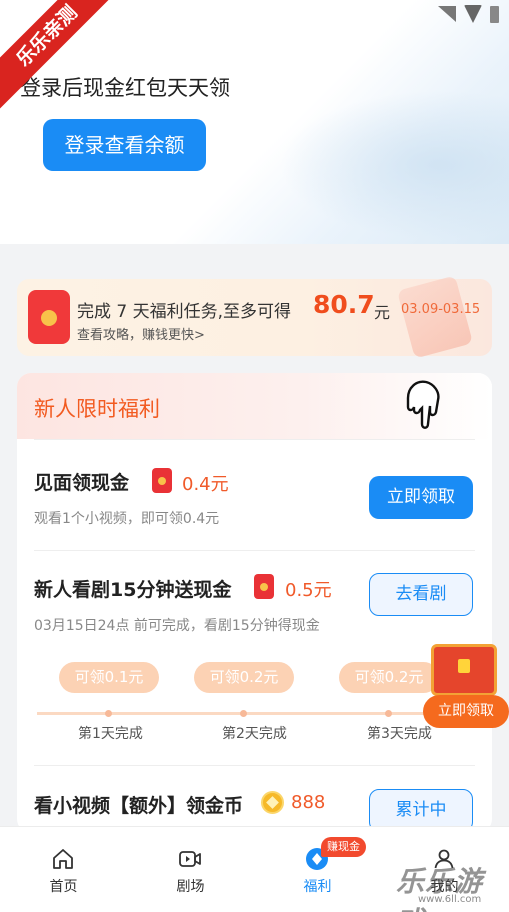 This screenshot has width=509, height=912. I want to click on task-reward: 0.5元, so click(308, 590).